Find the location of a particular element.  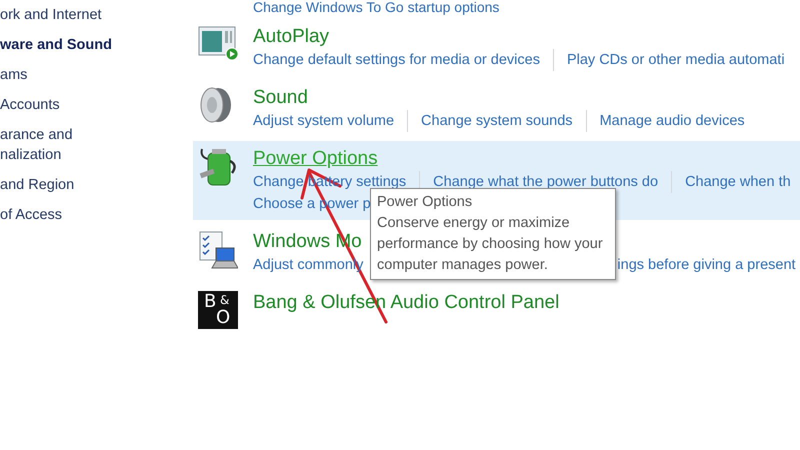

link: Manage audio devices is located at coordinates (665, 121).